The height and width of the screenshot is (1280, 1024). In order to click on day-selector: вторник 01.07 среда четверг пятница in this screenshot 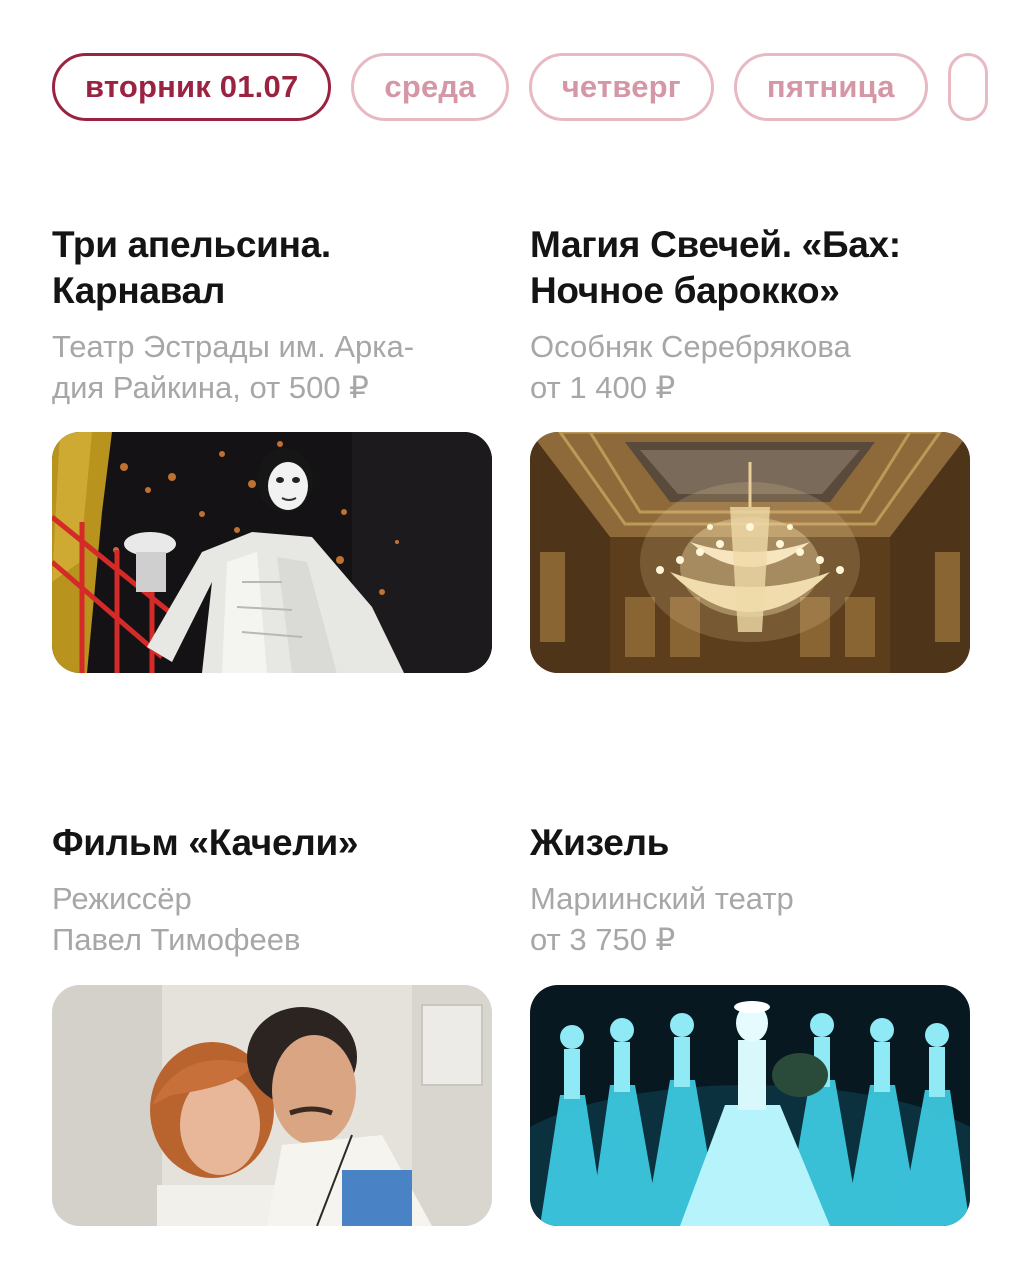, I will do `click(538, 87)`.